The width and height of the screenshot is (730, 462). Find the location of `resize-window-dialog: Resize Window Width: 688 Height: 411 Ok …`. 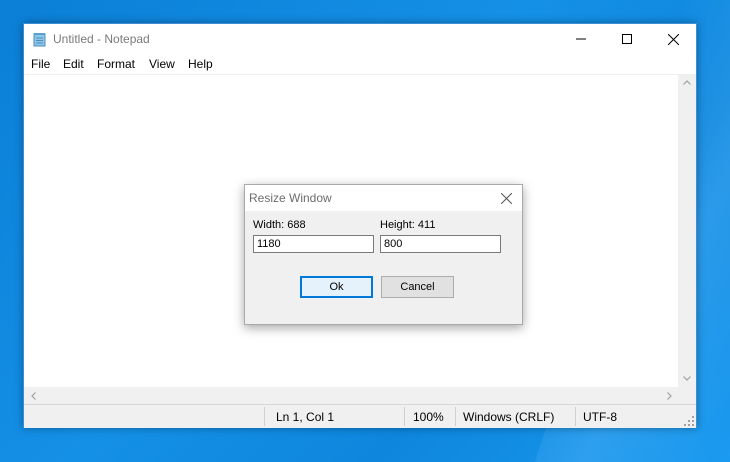

resize-window-dialog: Resize Window Width: 688 Height: 411 Ok … is located at coordinates (383, 254).